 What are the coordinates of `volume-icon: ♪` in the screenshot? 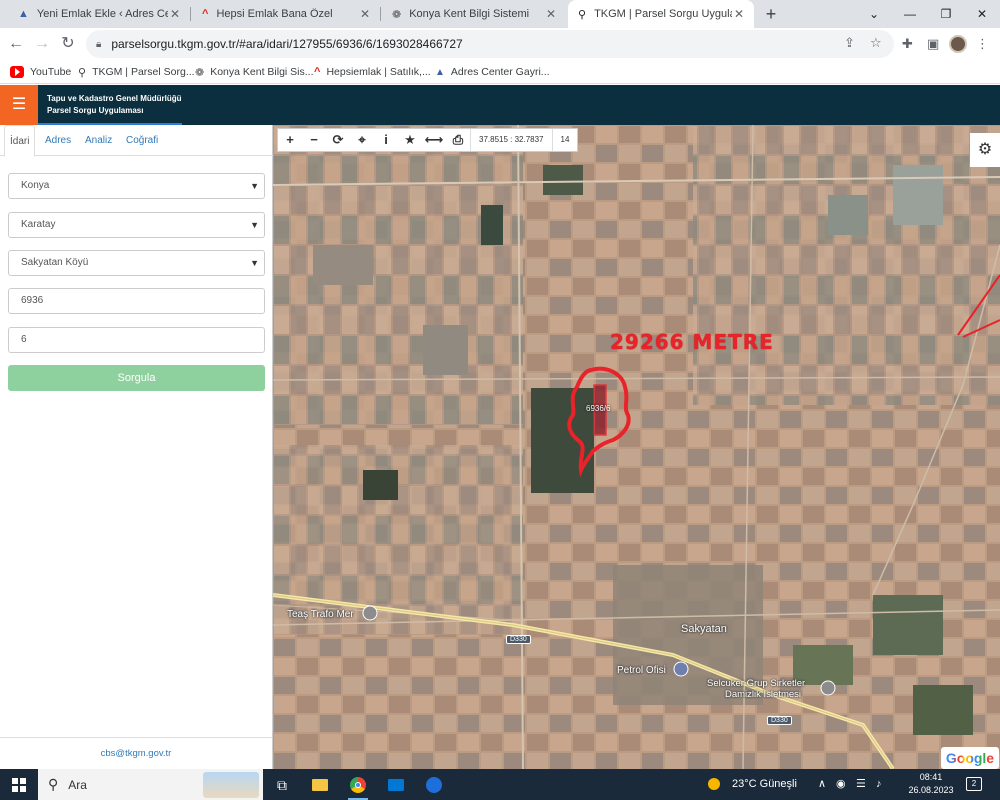 It's located at (879, 784).